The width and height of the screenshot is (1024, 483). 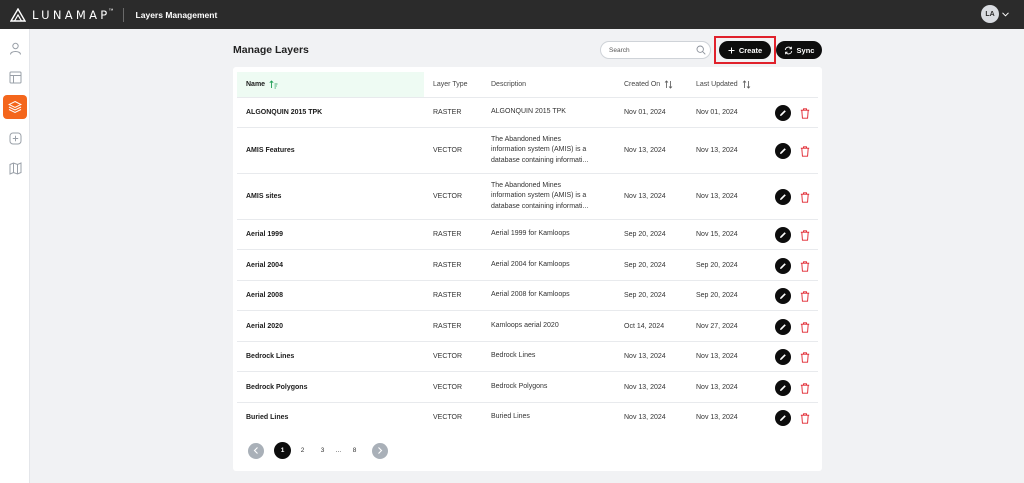 What do you see at coordinates (264, 265) in the screenshot?
I see `layer-name: Aerial 2004` at bounding box center [264, 265].